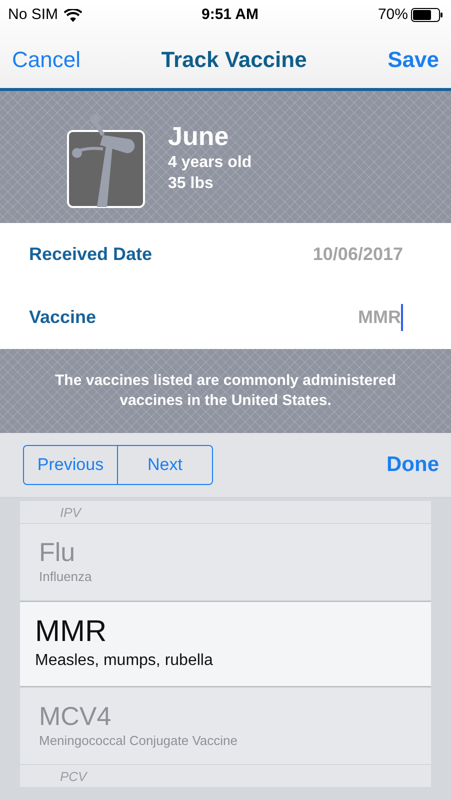  I want to click on picker-option: IPV, so click(70, 512).